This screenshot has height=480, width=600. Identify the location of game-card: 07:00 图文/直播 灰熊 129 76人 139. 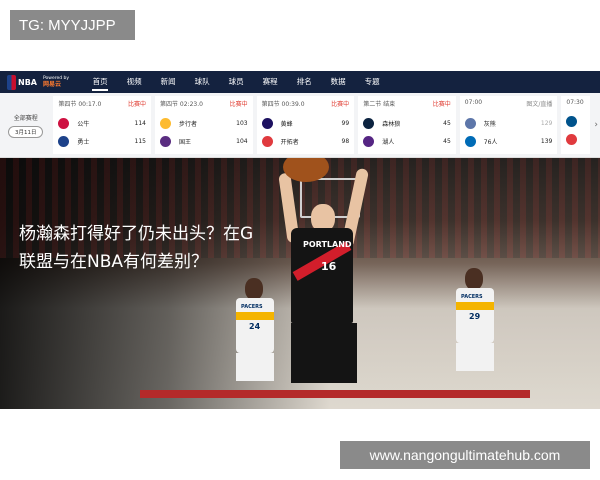
(508, 125).